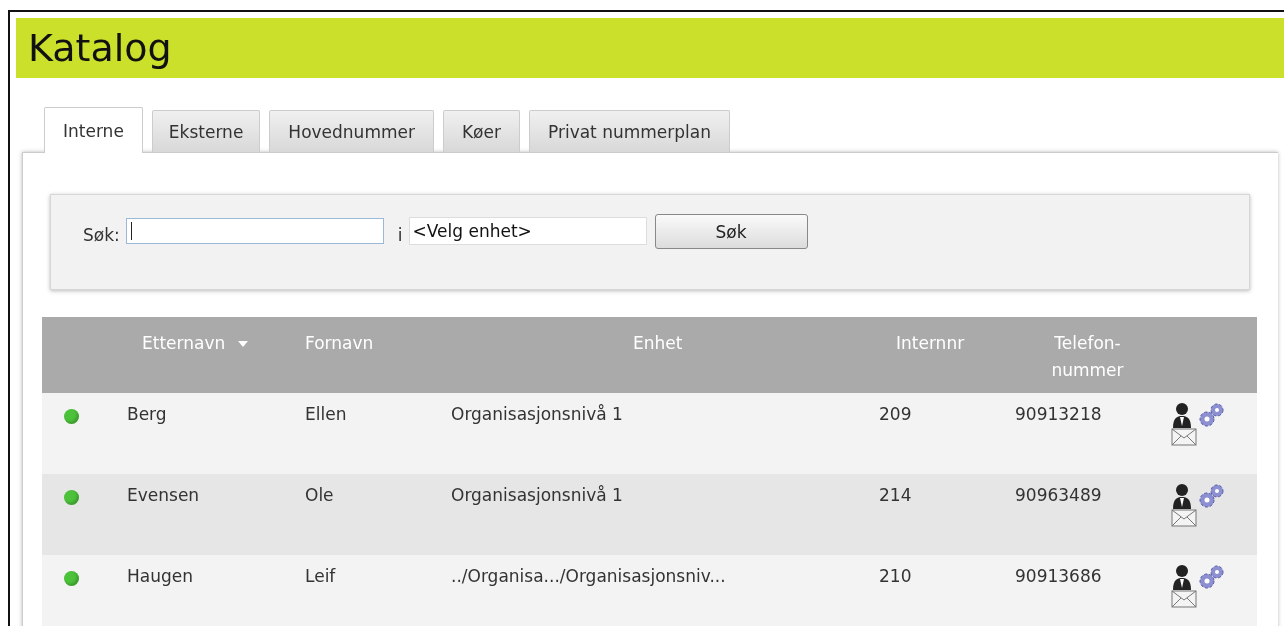 The height and width of the screenshot is (626, 1284). Describe the element at coordinates (160, 576) in the screenshot. I see `table-cell: Haugen` at that location.